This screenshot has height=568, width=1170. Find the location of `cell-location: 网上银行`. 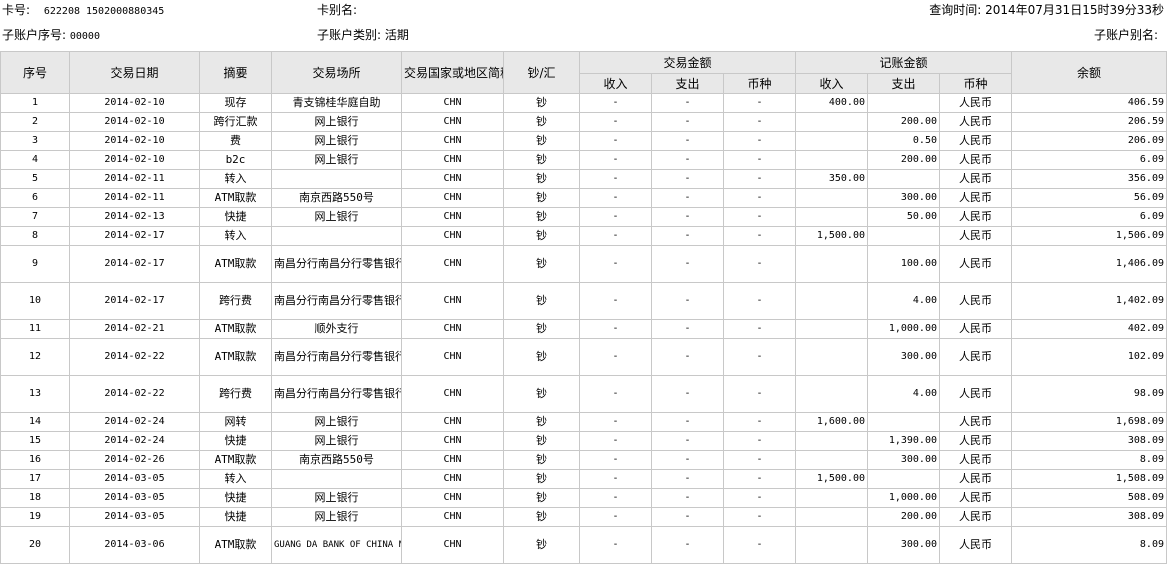

cell-location: 网上银行 is located at coordinates (336, 160).